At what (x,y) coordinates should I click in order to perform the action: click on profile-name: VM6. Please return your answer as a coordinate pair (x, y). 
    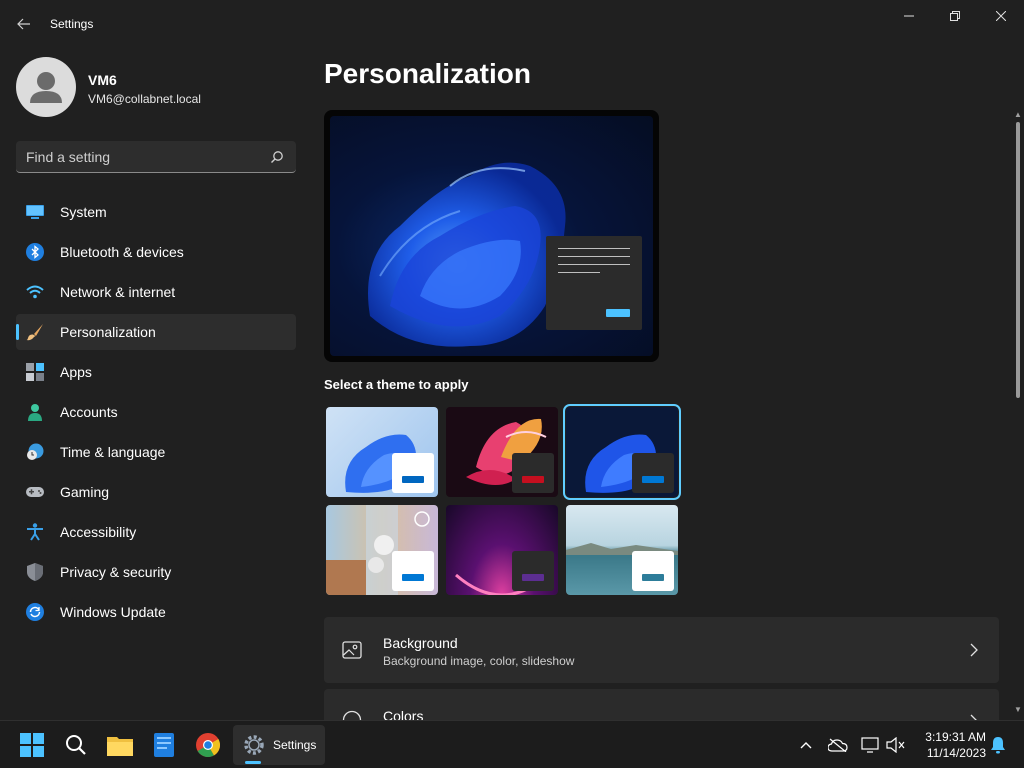
    Looking at the image, I should click on (102, 80).